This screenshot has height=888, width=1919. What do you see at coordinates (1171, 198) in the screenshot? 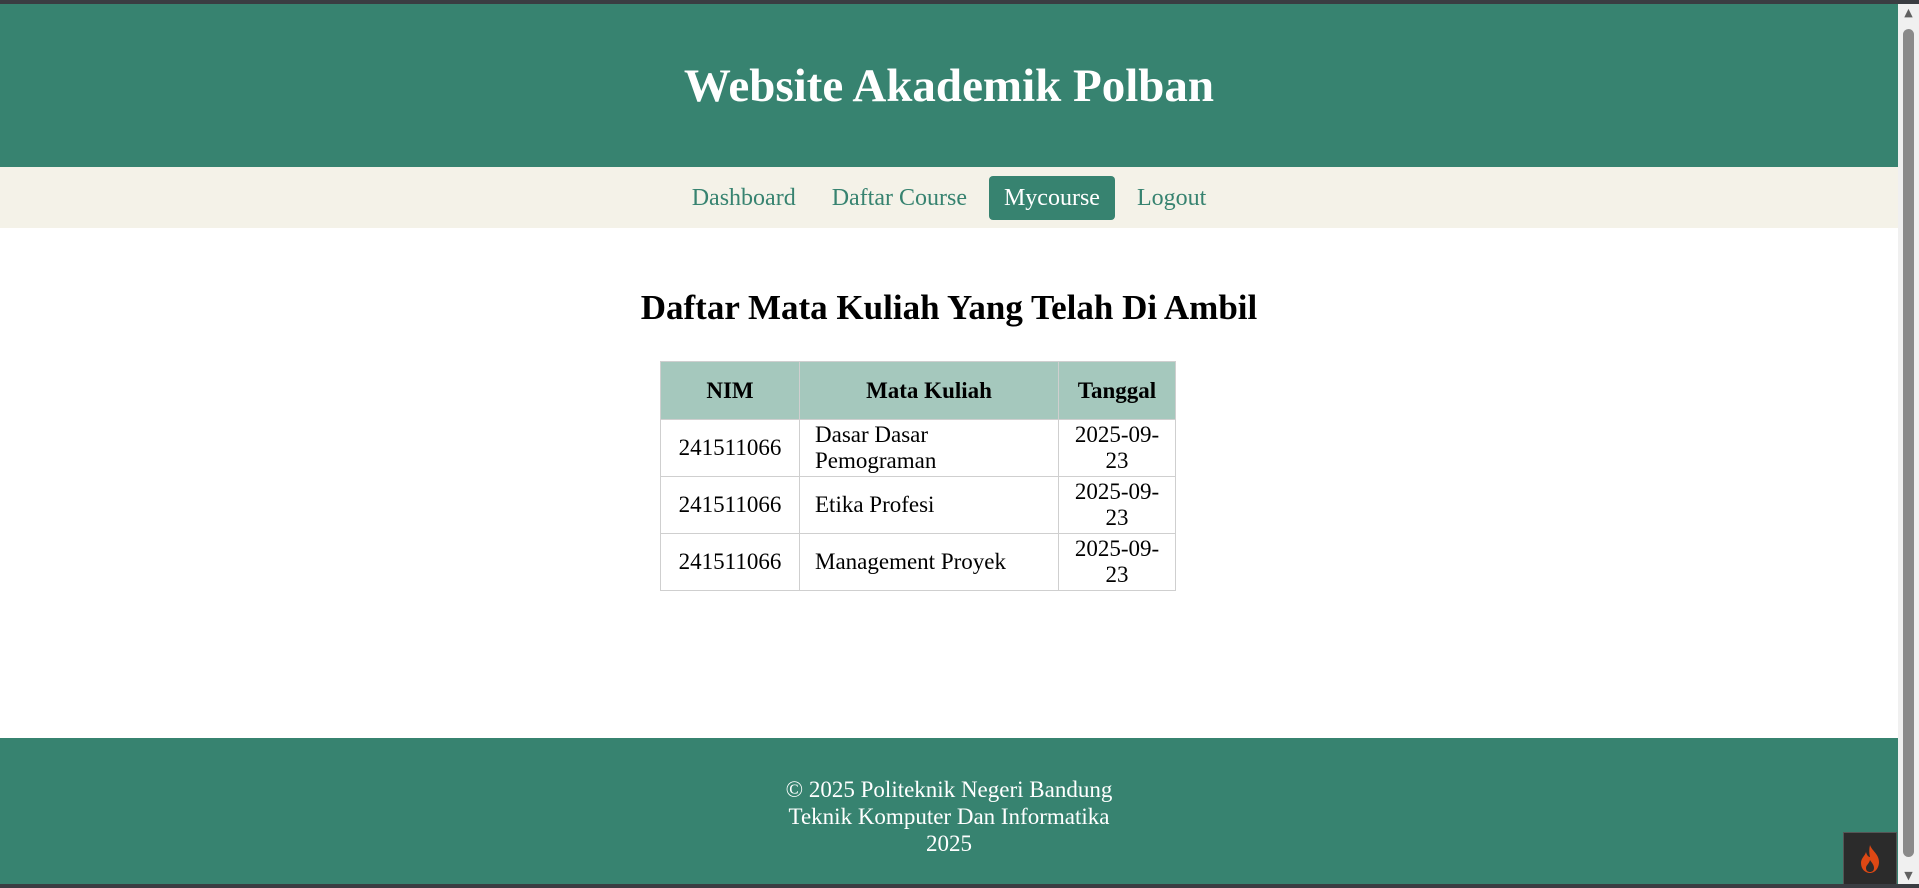
I see `nav-logout: Logout` at bounding box center [1171, 198].